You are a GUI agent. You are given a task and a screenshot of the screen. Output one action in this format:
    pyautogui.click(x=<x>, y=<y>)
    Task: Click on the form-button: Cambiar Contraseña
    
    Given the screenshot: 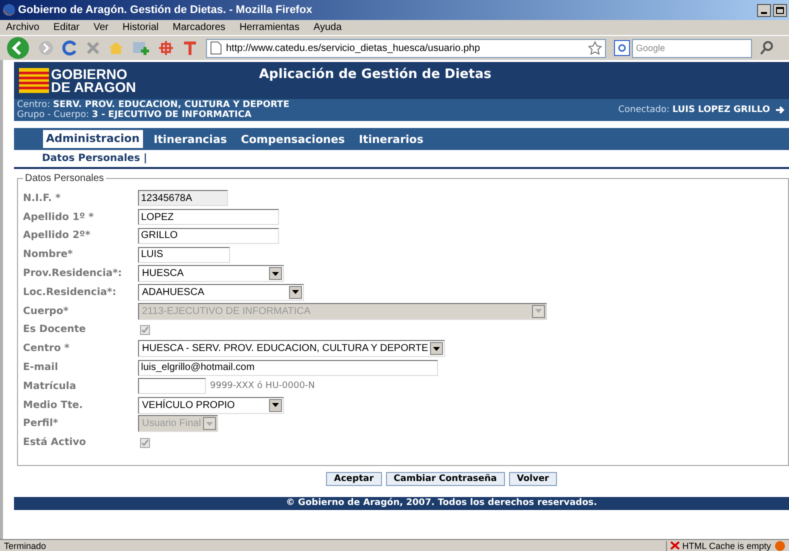 What is the action you would take?
    pyautogui.click(x=445, y=479)
    